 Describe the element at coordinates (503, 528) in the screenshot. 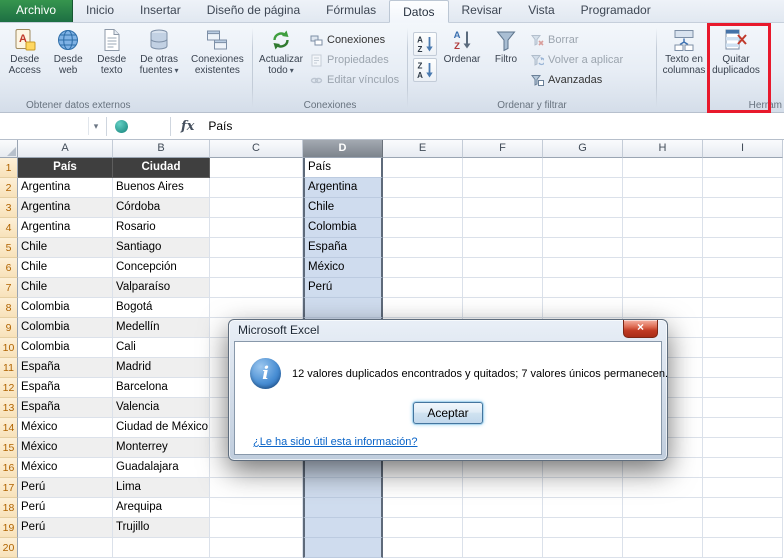

I see `cell-F19` at that location.